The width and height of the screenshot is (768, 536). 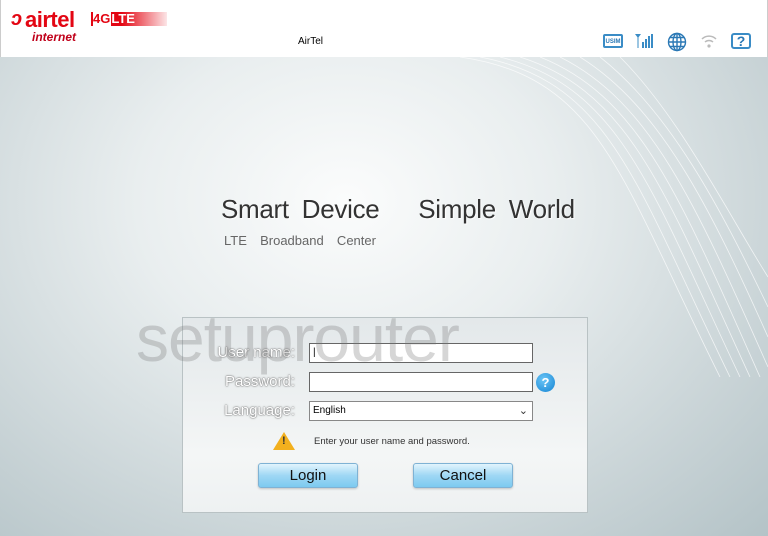 What do you see at coordinates (17, 19) in the screenshot?
I see `airtel-swoosh-icon: ↄ` at bounding box center [17, 19].